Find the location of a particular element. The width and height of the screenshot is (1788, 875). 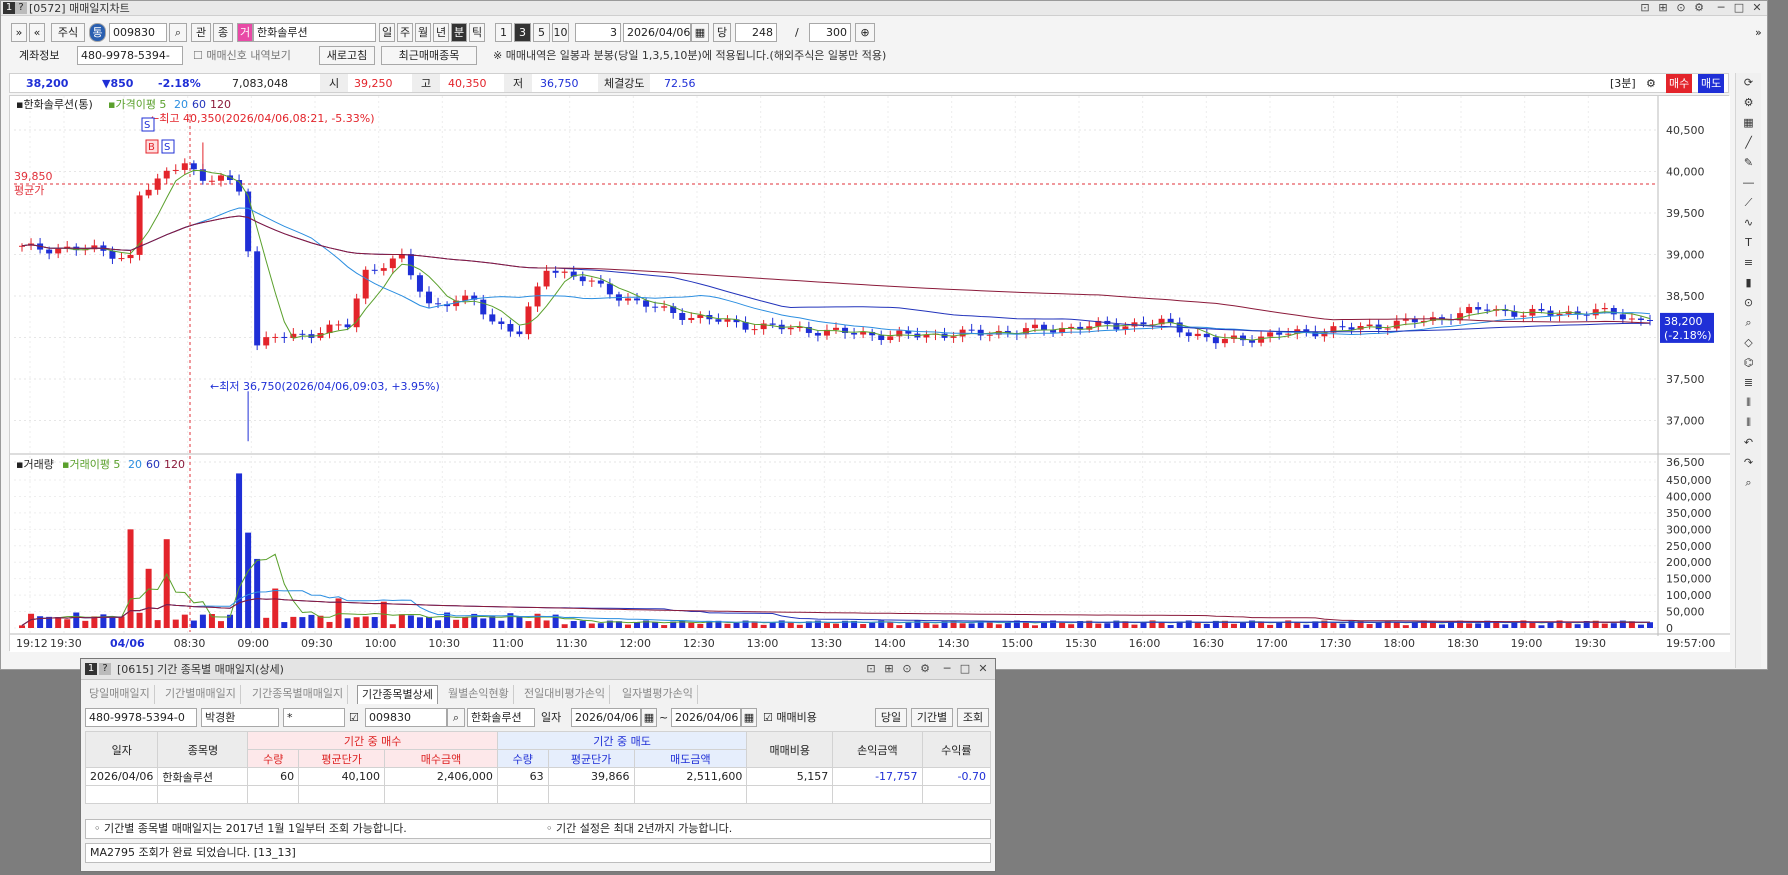

sub-close-button: ✕ is located at coordinates (983, 669).